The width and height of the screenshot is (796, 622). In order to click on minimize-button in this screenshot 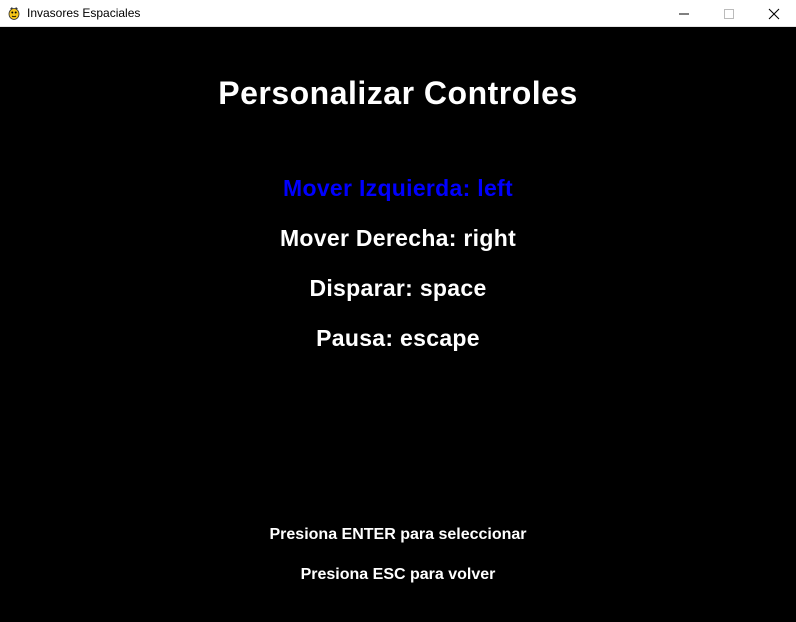, I will do `click(683, 13)`.